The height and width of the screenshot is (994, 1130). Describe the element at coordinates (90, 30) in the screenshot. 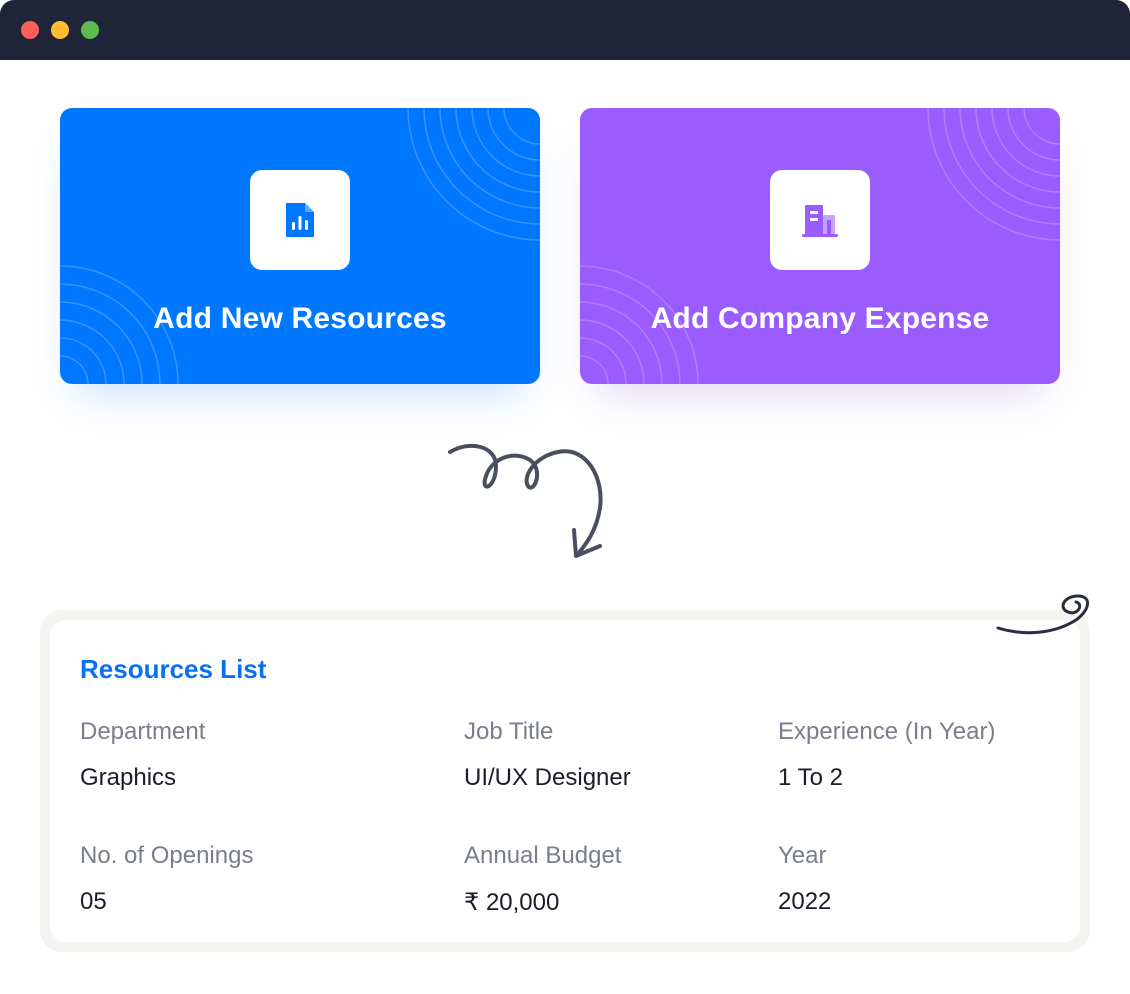

I see `maximize-window-button` at that location.